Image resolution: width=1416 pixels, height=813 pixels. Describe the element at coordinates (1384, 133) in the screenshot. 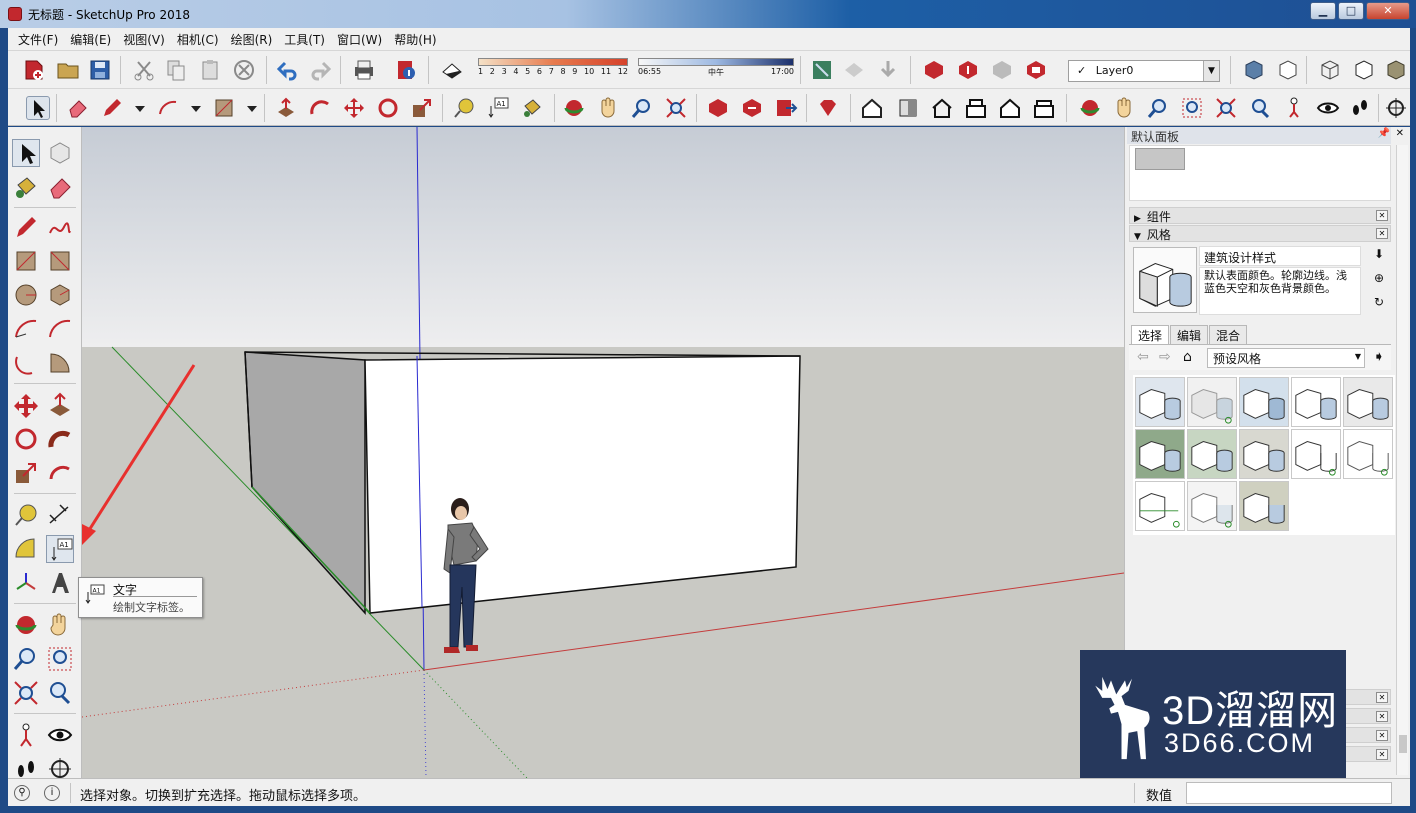

I see `pin-icon: 📌` at that location.